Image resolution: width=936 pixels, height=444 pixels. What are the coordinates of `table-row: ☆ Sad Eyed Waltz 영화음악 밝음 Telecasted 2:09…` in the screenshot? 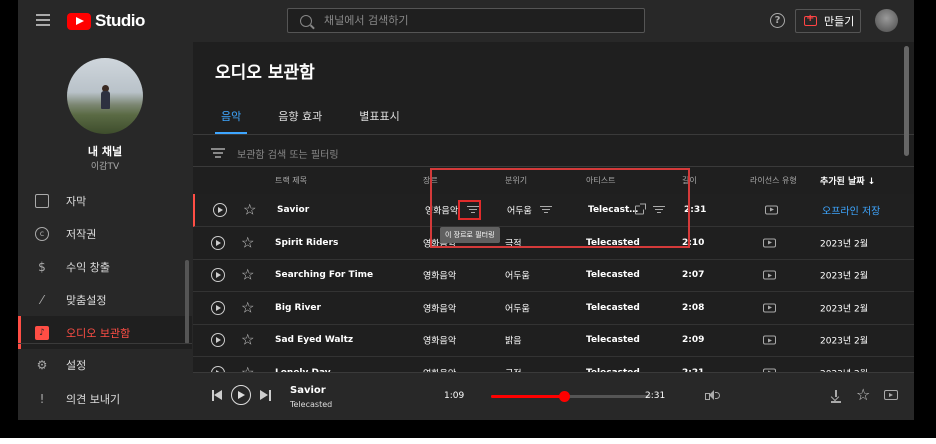 It's located at (553, 341).